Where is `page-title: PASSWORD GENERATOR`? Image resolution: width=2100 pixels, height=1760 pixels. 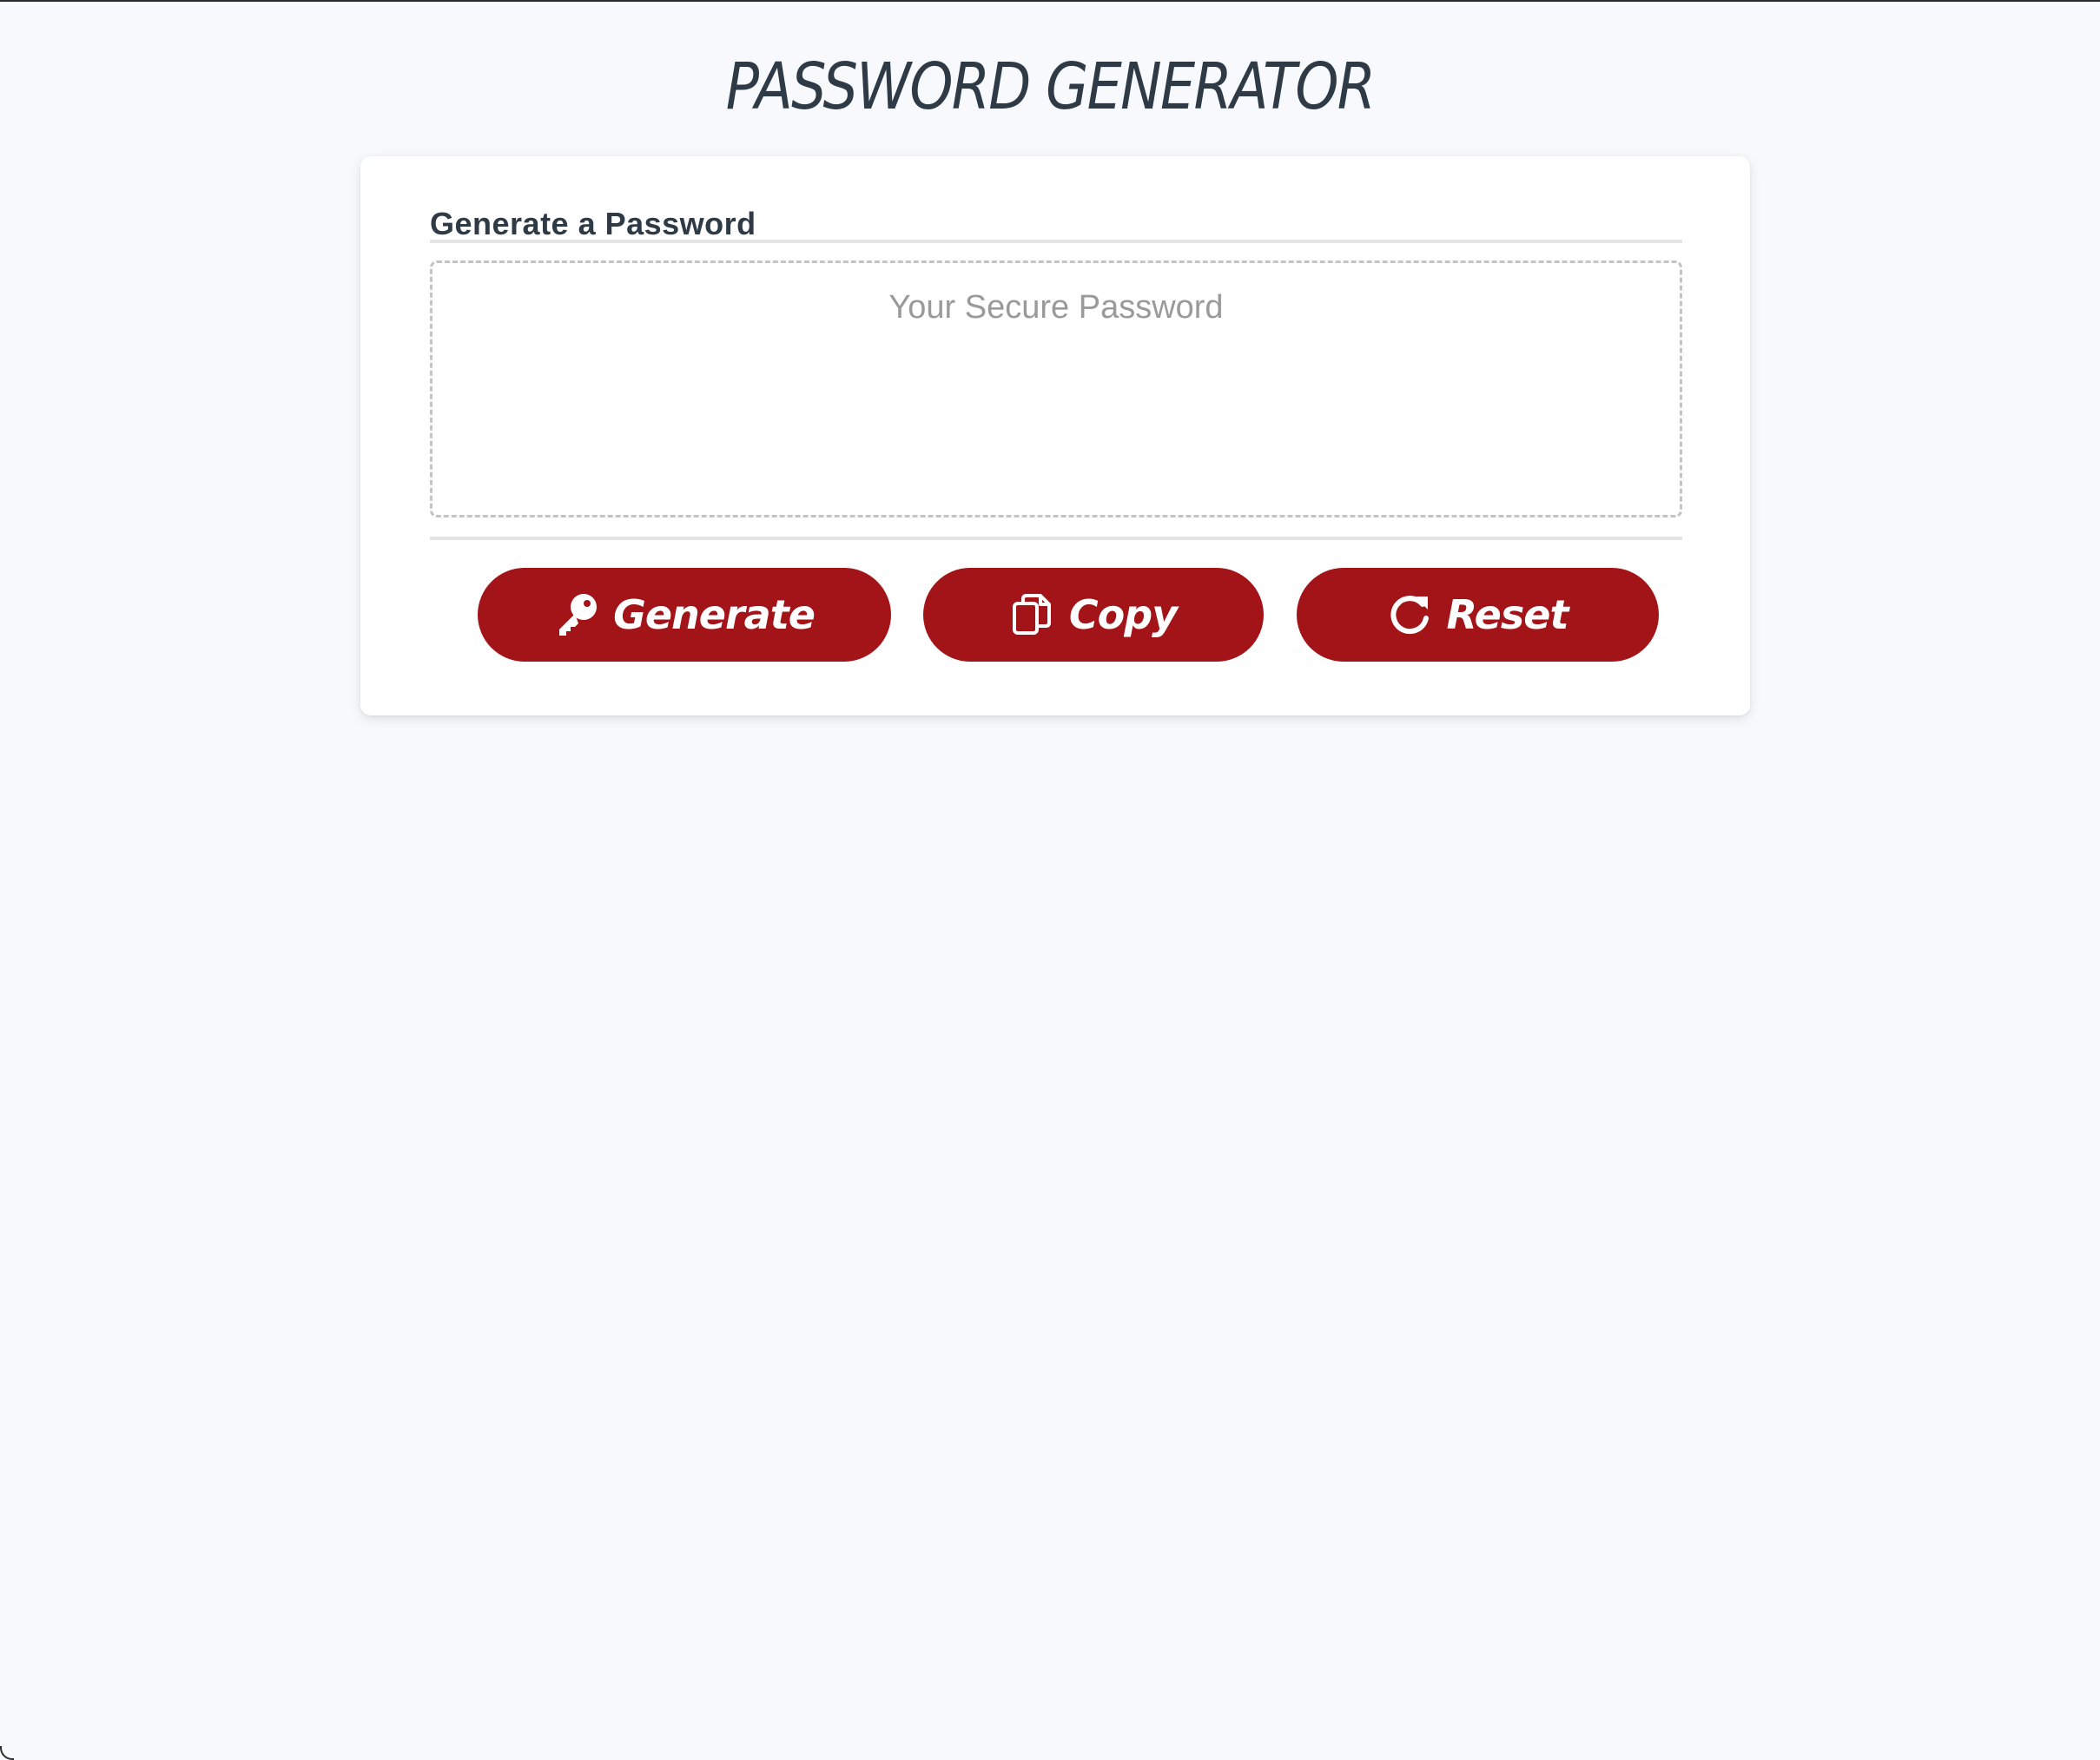
page-title: PASSWORD GENERATOR is located at coordinates (1050, 86).